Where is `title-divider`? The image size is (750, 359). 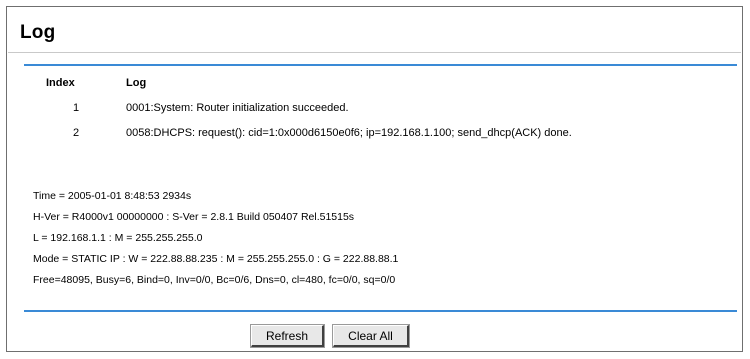 title-divider is located at coordinates (374, 52).